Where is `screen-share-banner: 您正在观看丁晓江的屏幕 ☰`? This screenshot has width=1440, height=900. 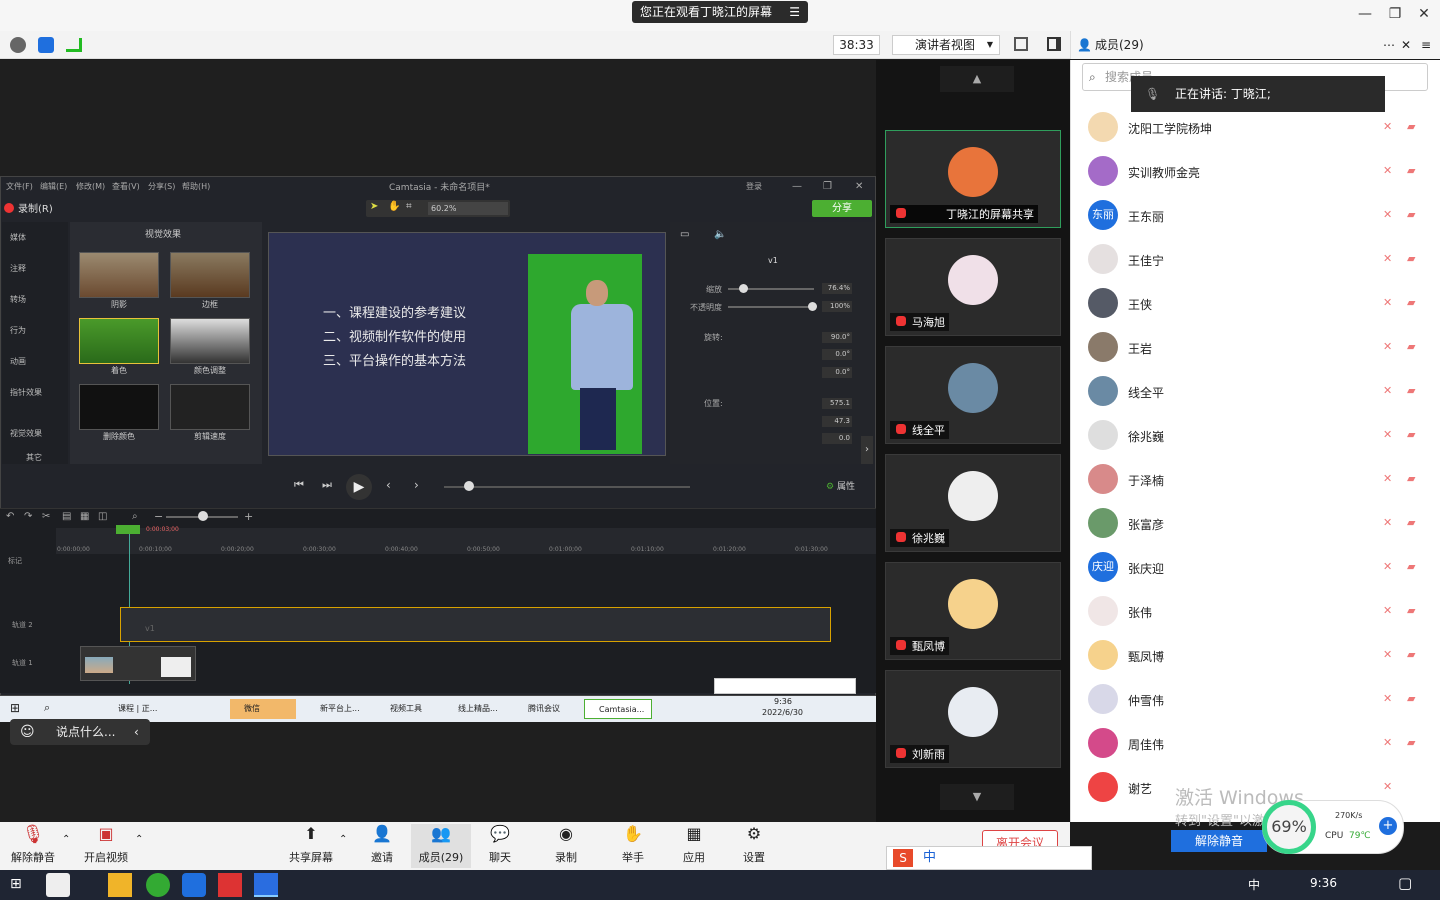
screen-share-banner: 您正在观看丁晓江的屏幕 ☰ is located at coordinates (720, 12).